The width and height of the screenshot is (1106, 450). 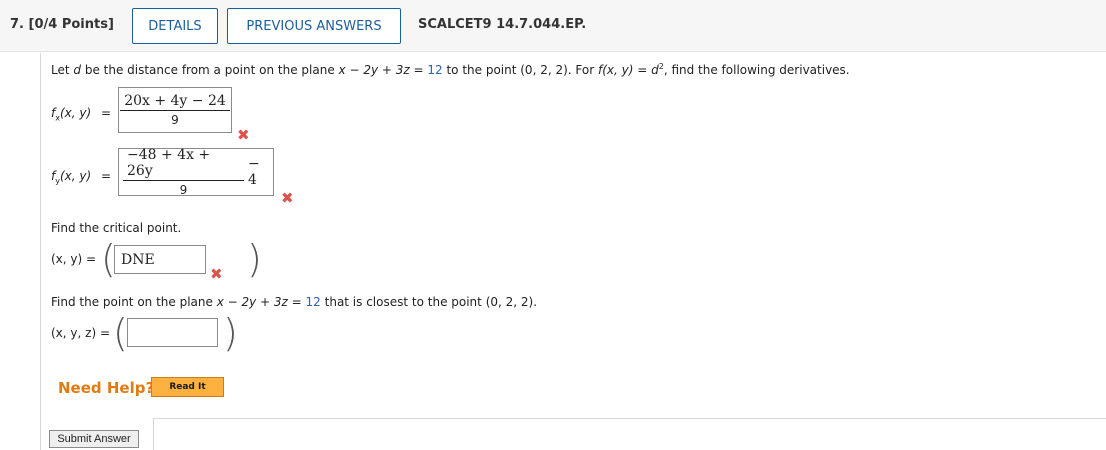 I want to click on need-help-label: Need Help?, so click(x=106, y=388).